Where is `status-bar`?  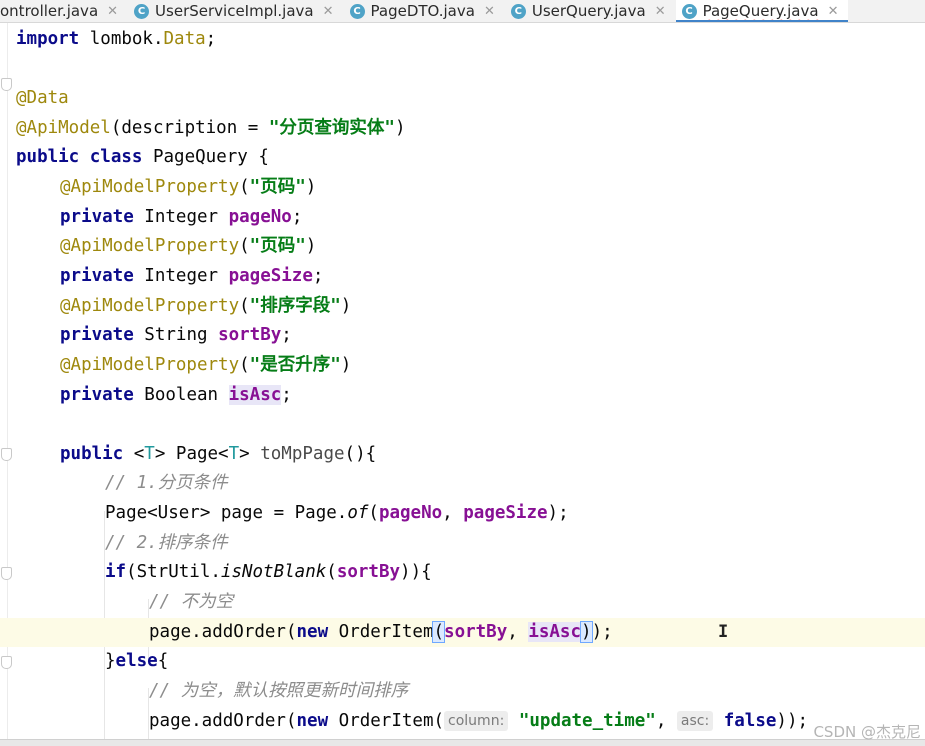
status-bar is located at coordinates (462, 742).